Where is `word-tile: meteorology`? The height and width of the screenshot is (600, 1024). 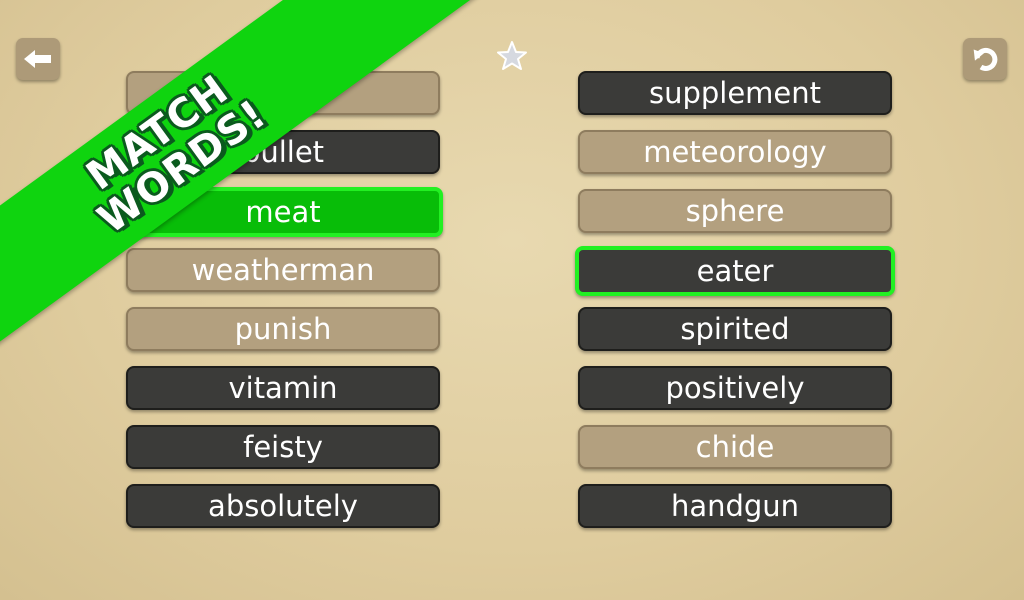
word-tile: meteorology is located at coordinates (735, 152).